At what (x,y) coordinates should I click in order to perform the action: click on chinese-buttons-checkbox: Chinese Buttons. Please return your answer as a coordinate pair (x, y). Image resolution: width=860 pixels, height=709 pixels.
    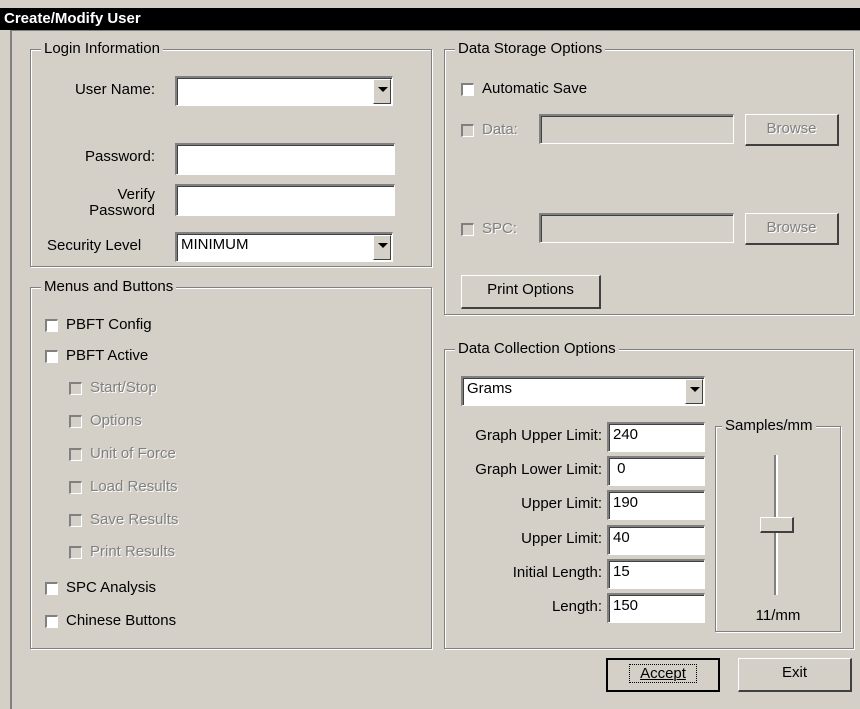
    Looking at the image, I should click on (110, 621).